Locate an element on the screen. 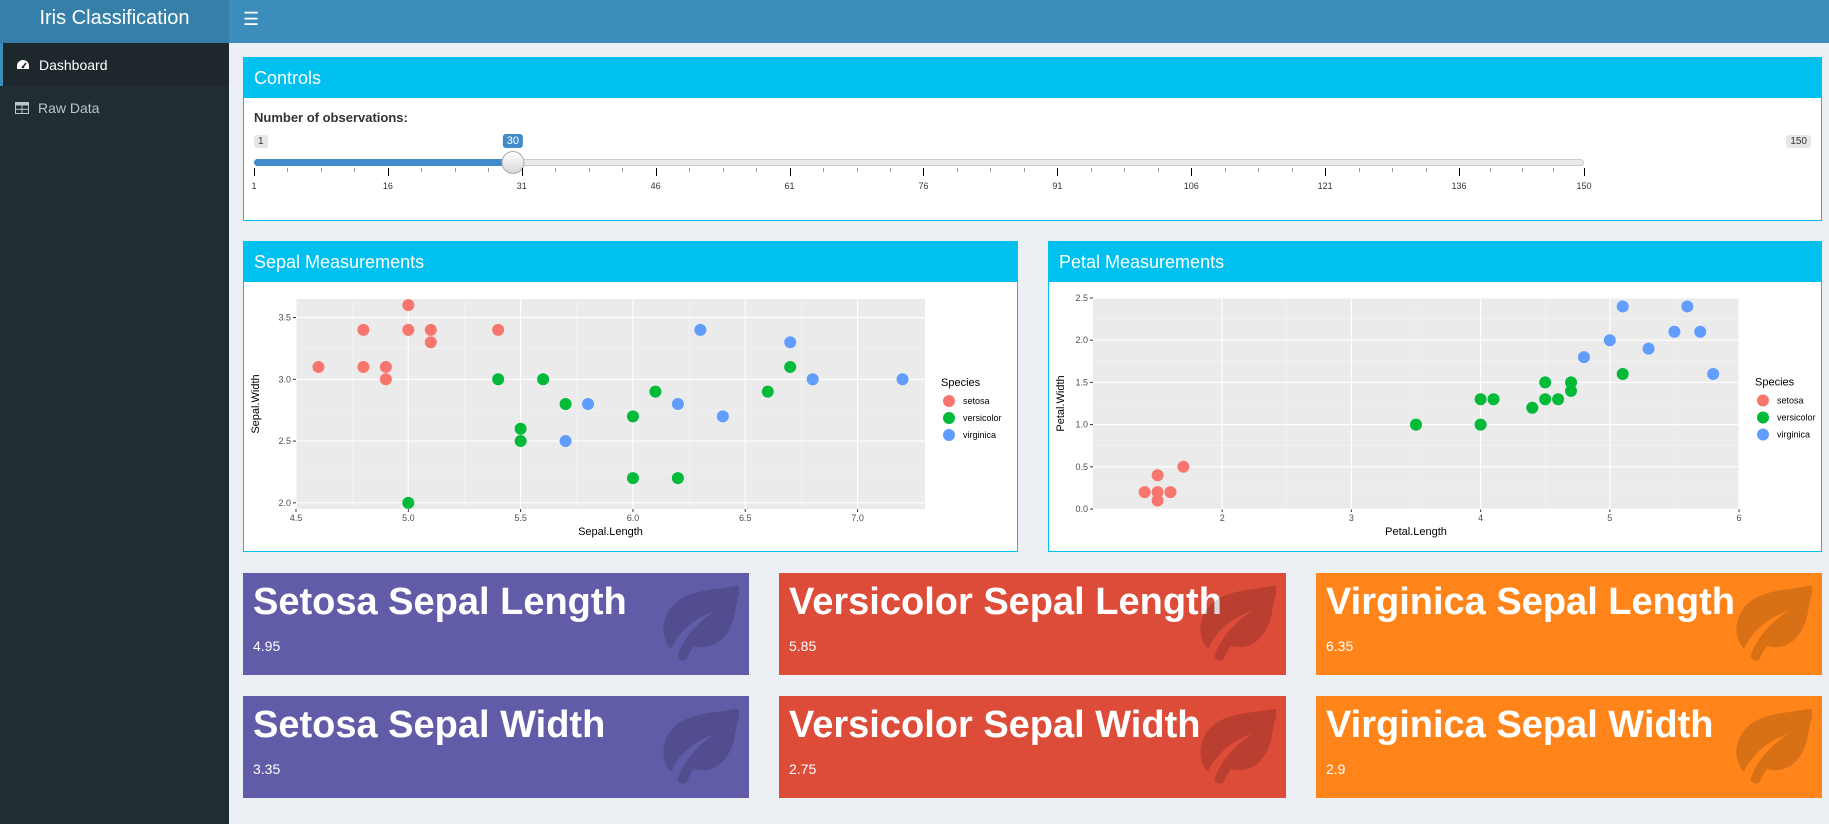  slider-tick-label: 61 is located at coordinates (789, 186).